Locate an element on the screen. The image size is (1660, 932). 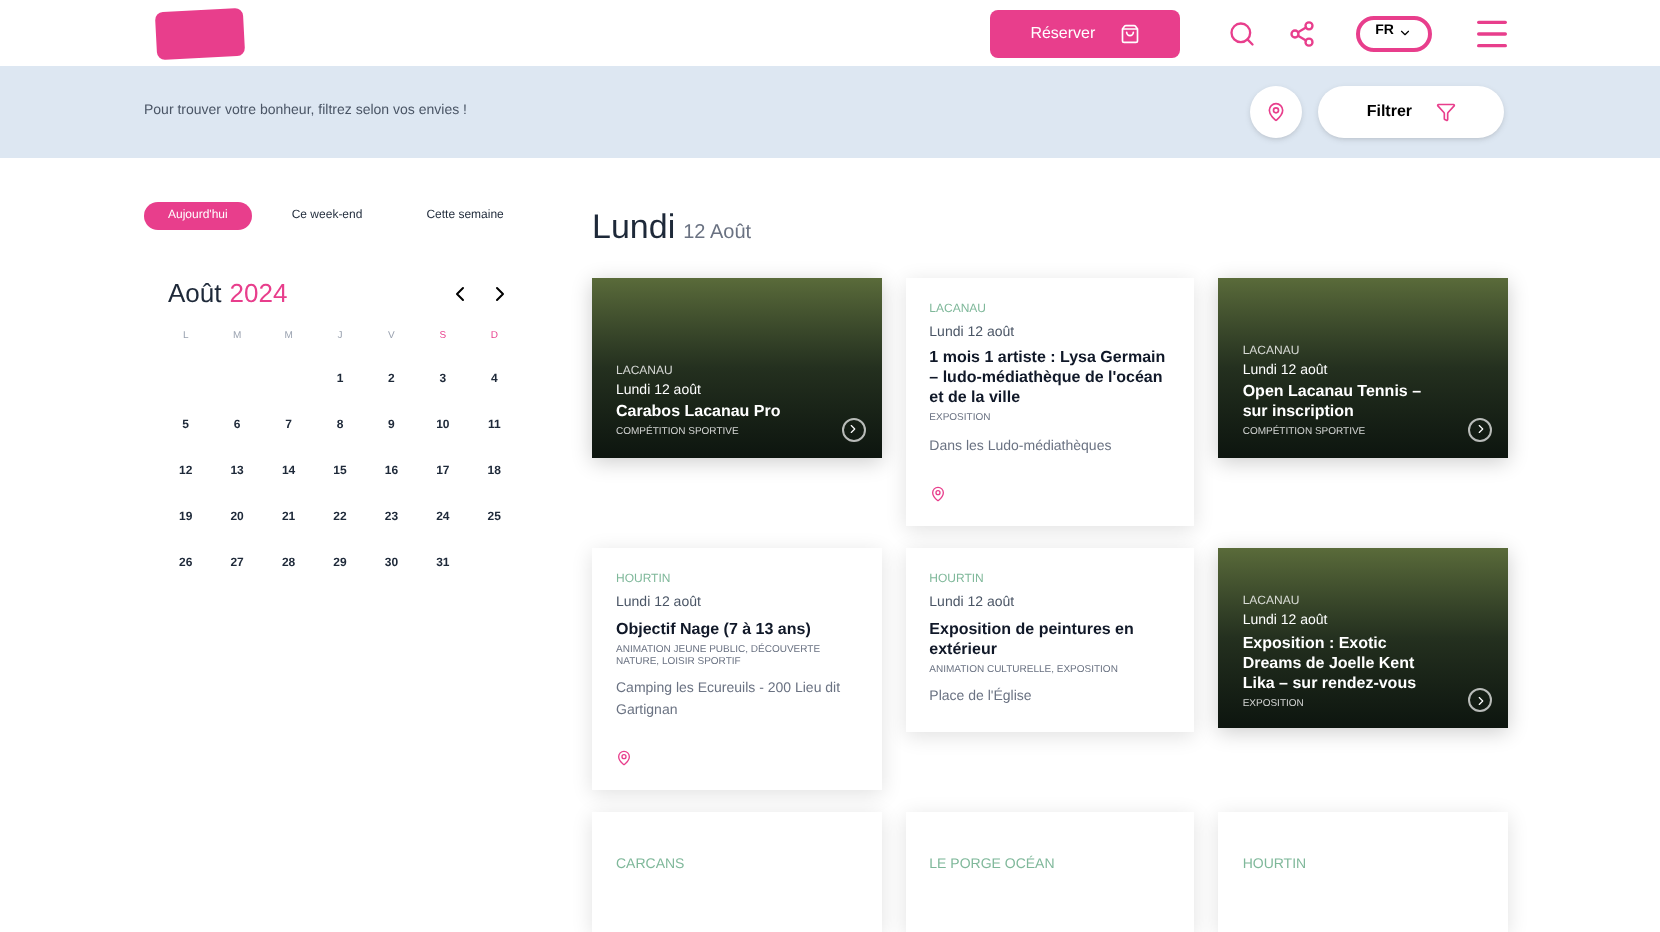
book-button: Réserver is located at coordinates (1085, 33).